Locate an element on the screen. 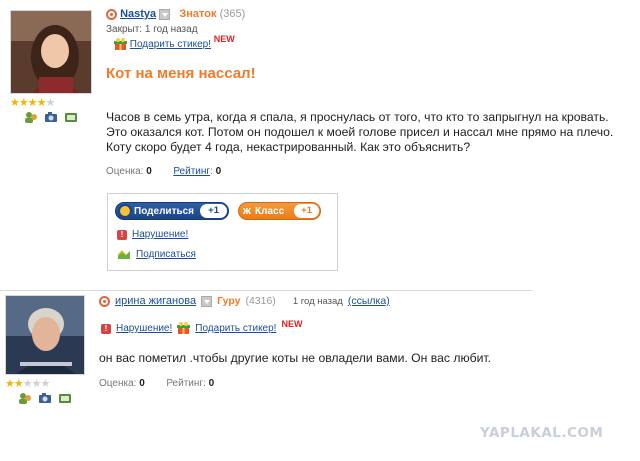 This screenshot has width=640, height=461. answer-actions: ! Нарушение! Подарить стикер! NEW is located at coordinates (202, 326).